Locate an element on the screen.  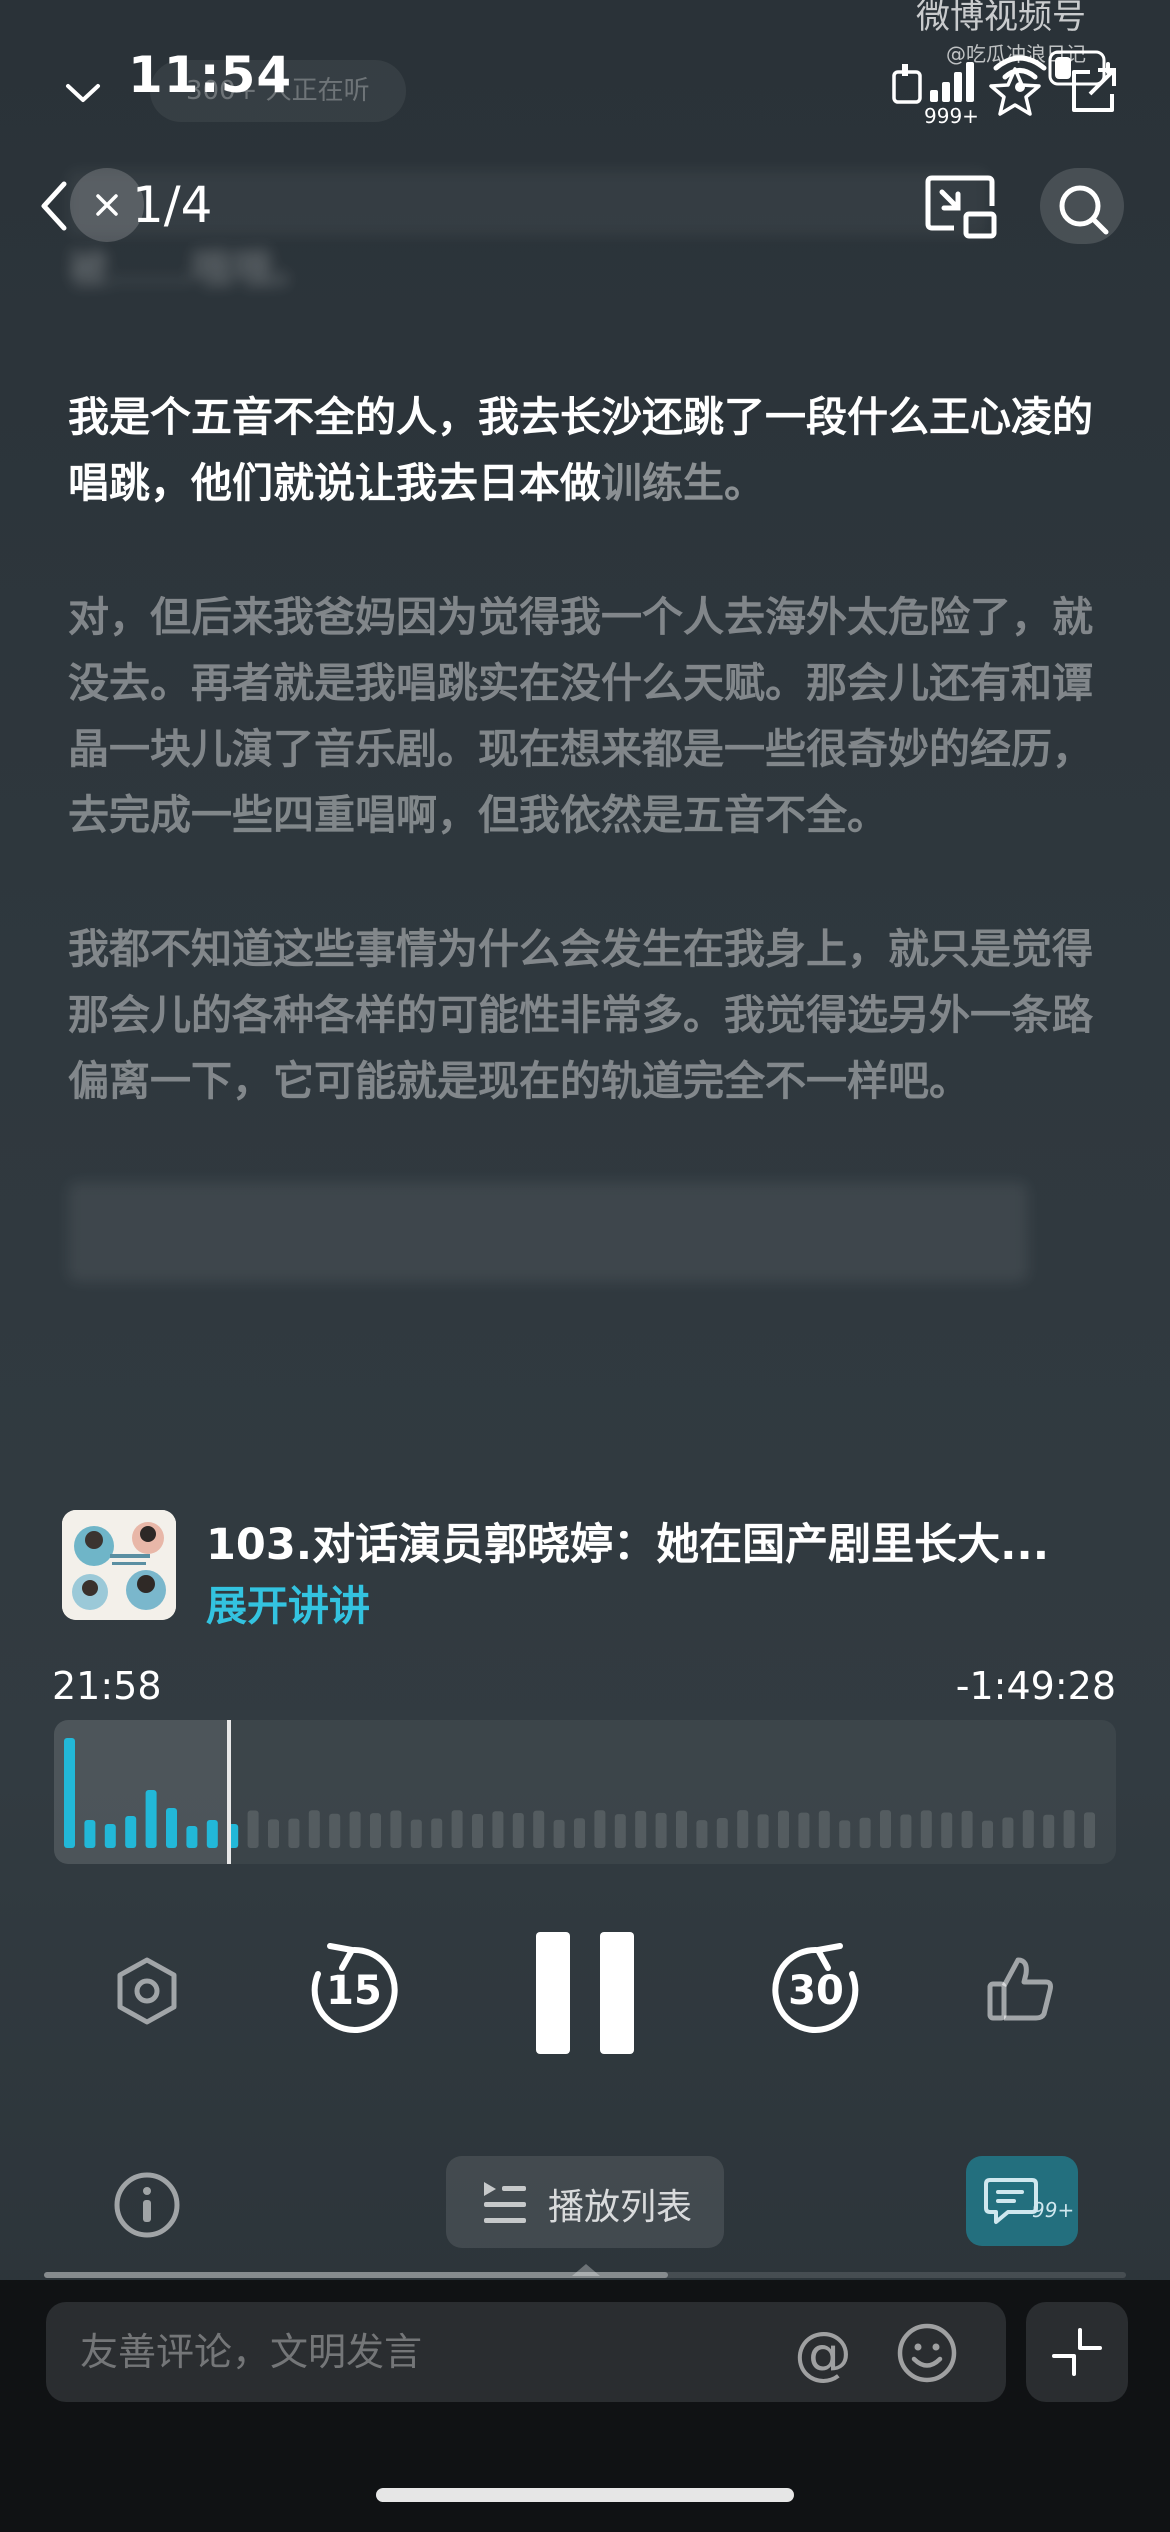
rewind-15-button: 15 is located at coordinates (354, 1990).